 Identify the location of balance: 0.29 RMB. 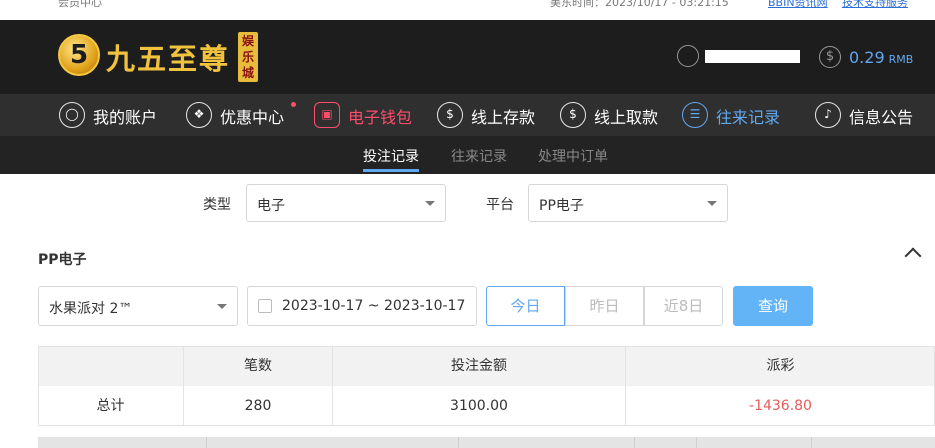
(881, 57).